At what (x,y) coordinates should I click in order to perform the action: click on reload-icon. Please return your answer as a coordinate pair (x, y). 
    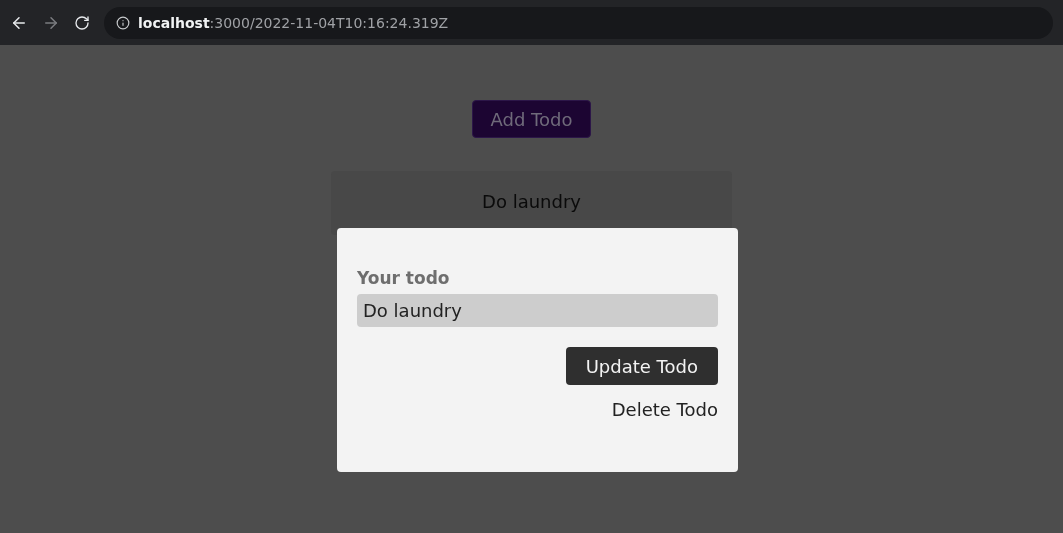
    Looking at the image, I should click on (82, 22).